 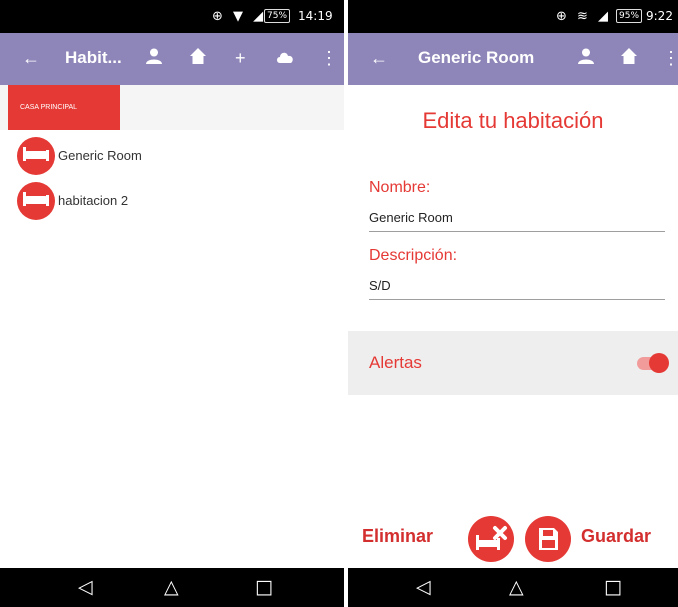 What do you see at coordinates (240, 58) in the screenshot?
I see `add-icon: +` at bounding box center [240, 58].